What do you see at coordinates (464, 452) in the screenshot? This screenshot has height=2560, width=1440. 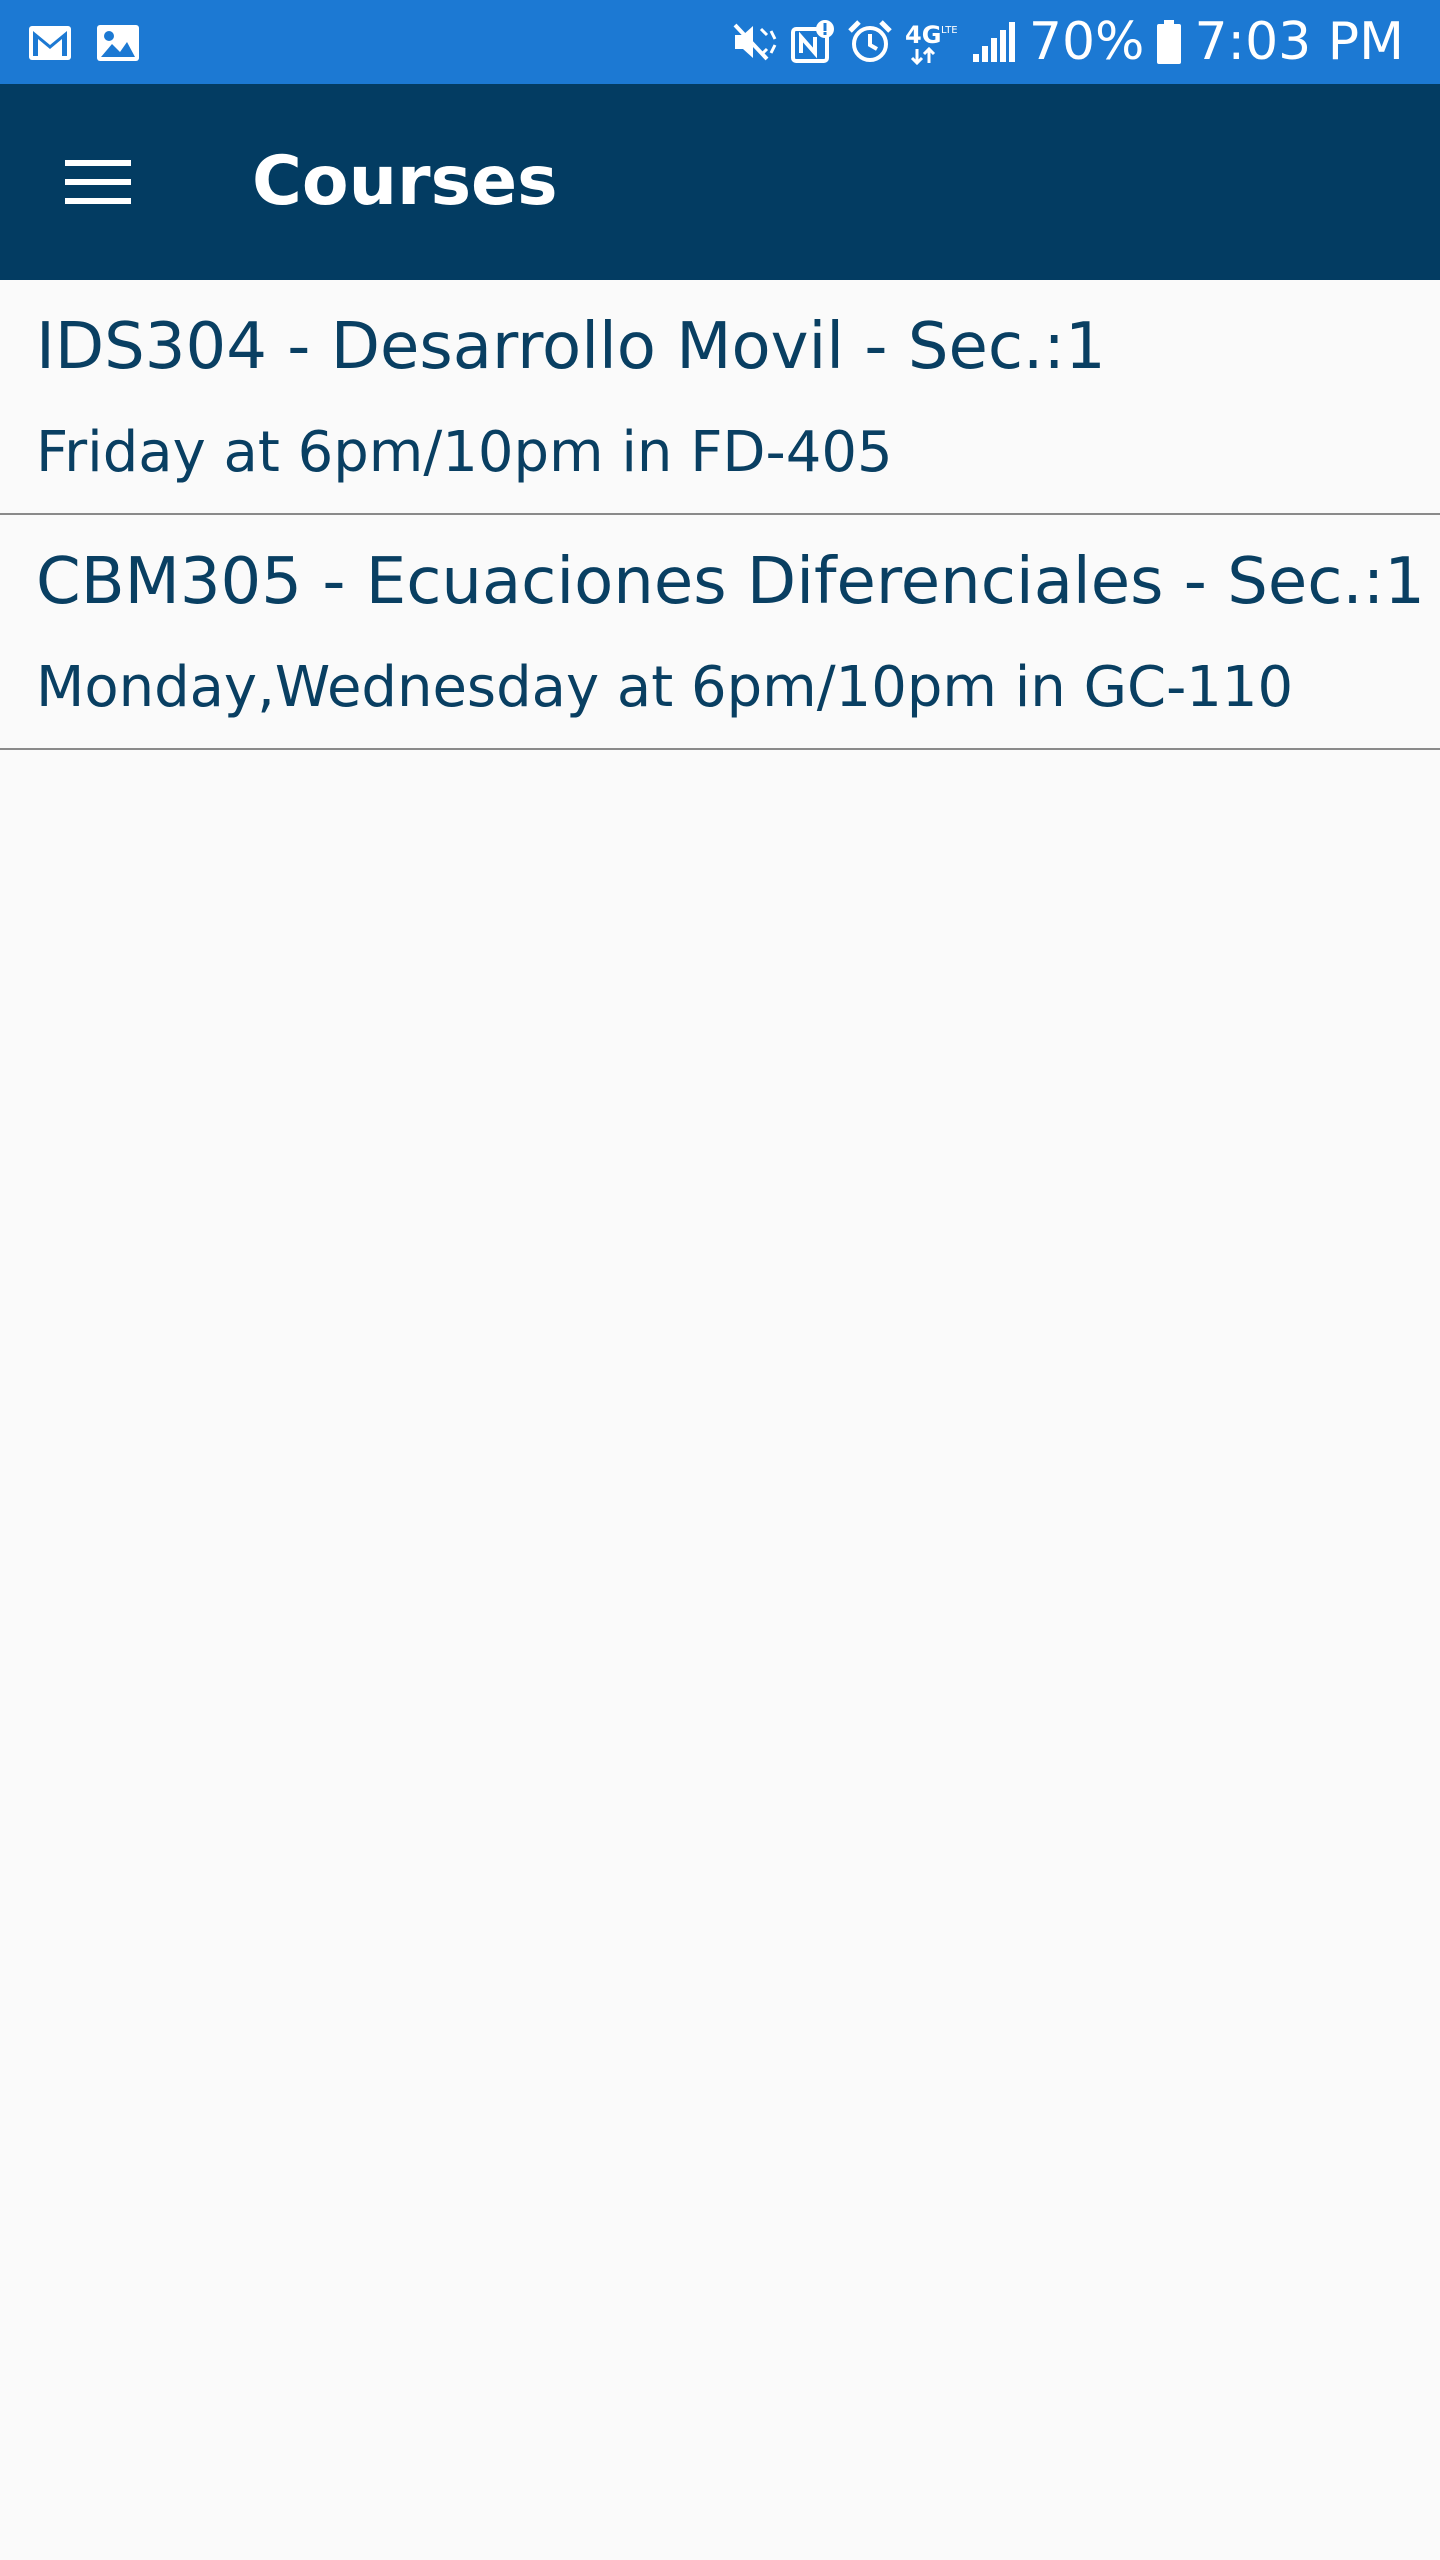 I see `course-schedule: Friday at 6pm/10pm in FD-405` at bounding box center [464, 452].